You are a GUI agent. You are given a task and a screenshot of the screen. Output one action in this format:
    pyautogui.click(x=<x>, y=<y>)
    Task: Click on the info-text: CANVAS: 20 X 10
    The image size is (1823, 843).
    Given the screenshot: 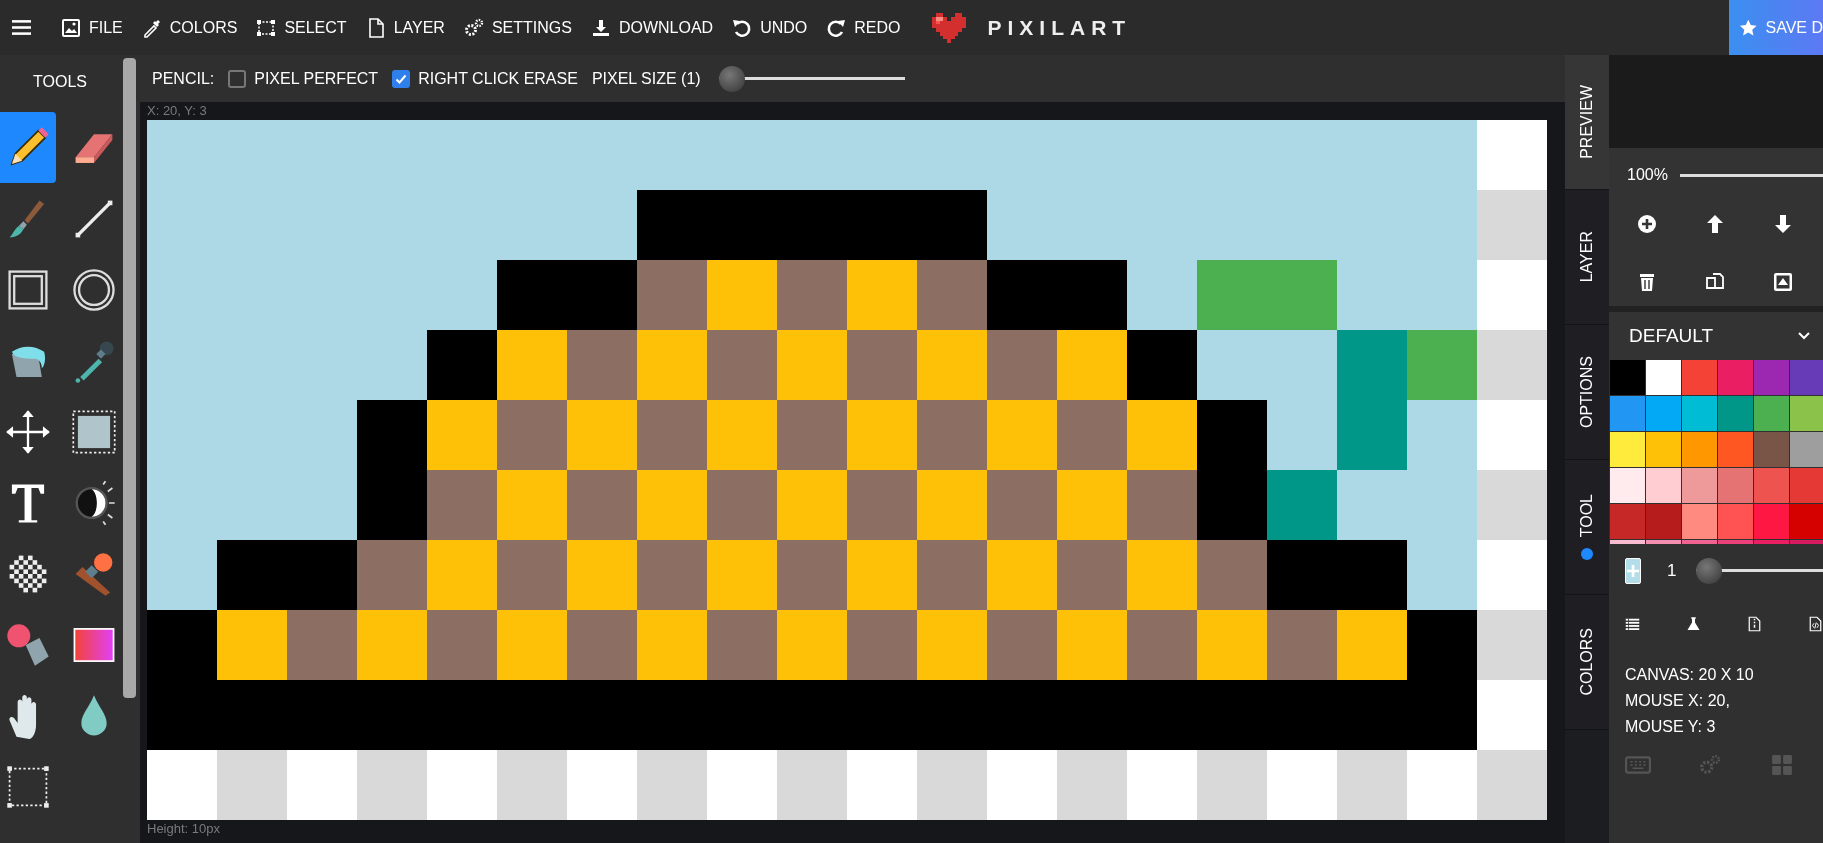 What is the action you would take?
    pyautogui.click(x=1690, y=675)
    